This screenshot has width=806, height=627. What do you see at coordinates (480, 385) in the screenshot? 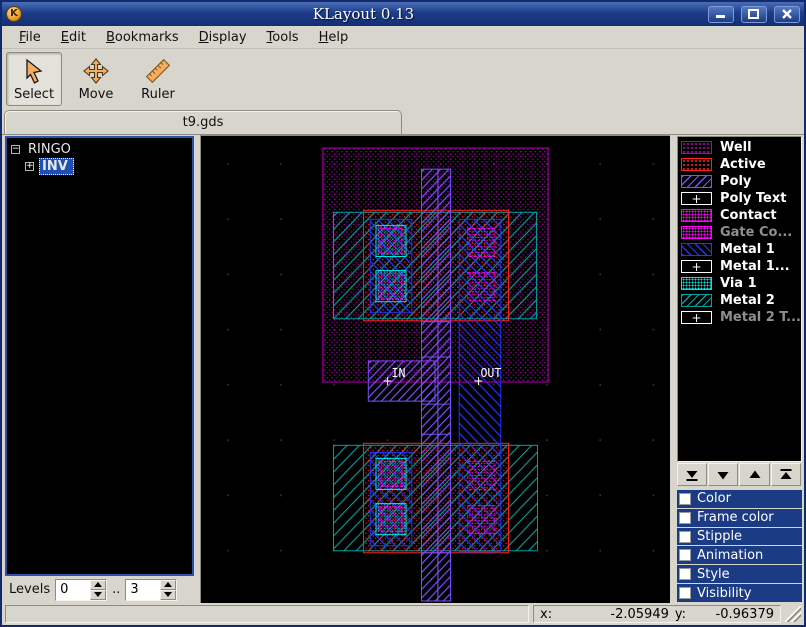
I see `layout-shape-metal1` at bounding box center [480, 385].